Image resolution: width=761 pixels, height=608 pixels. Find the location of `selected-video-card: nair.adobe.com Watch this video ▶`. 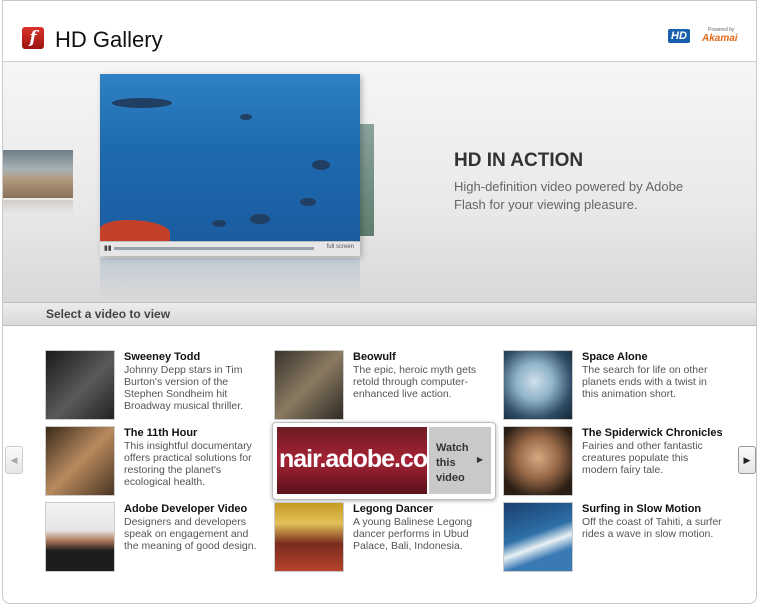

selected-video-card: nair.adobe.com Watch this video ▶ is located at coordinates (384, 461).